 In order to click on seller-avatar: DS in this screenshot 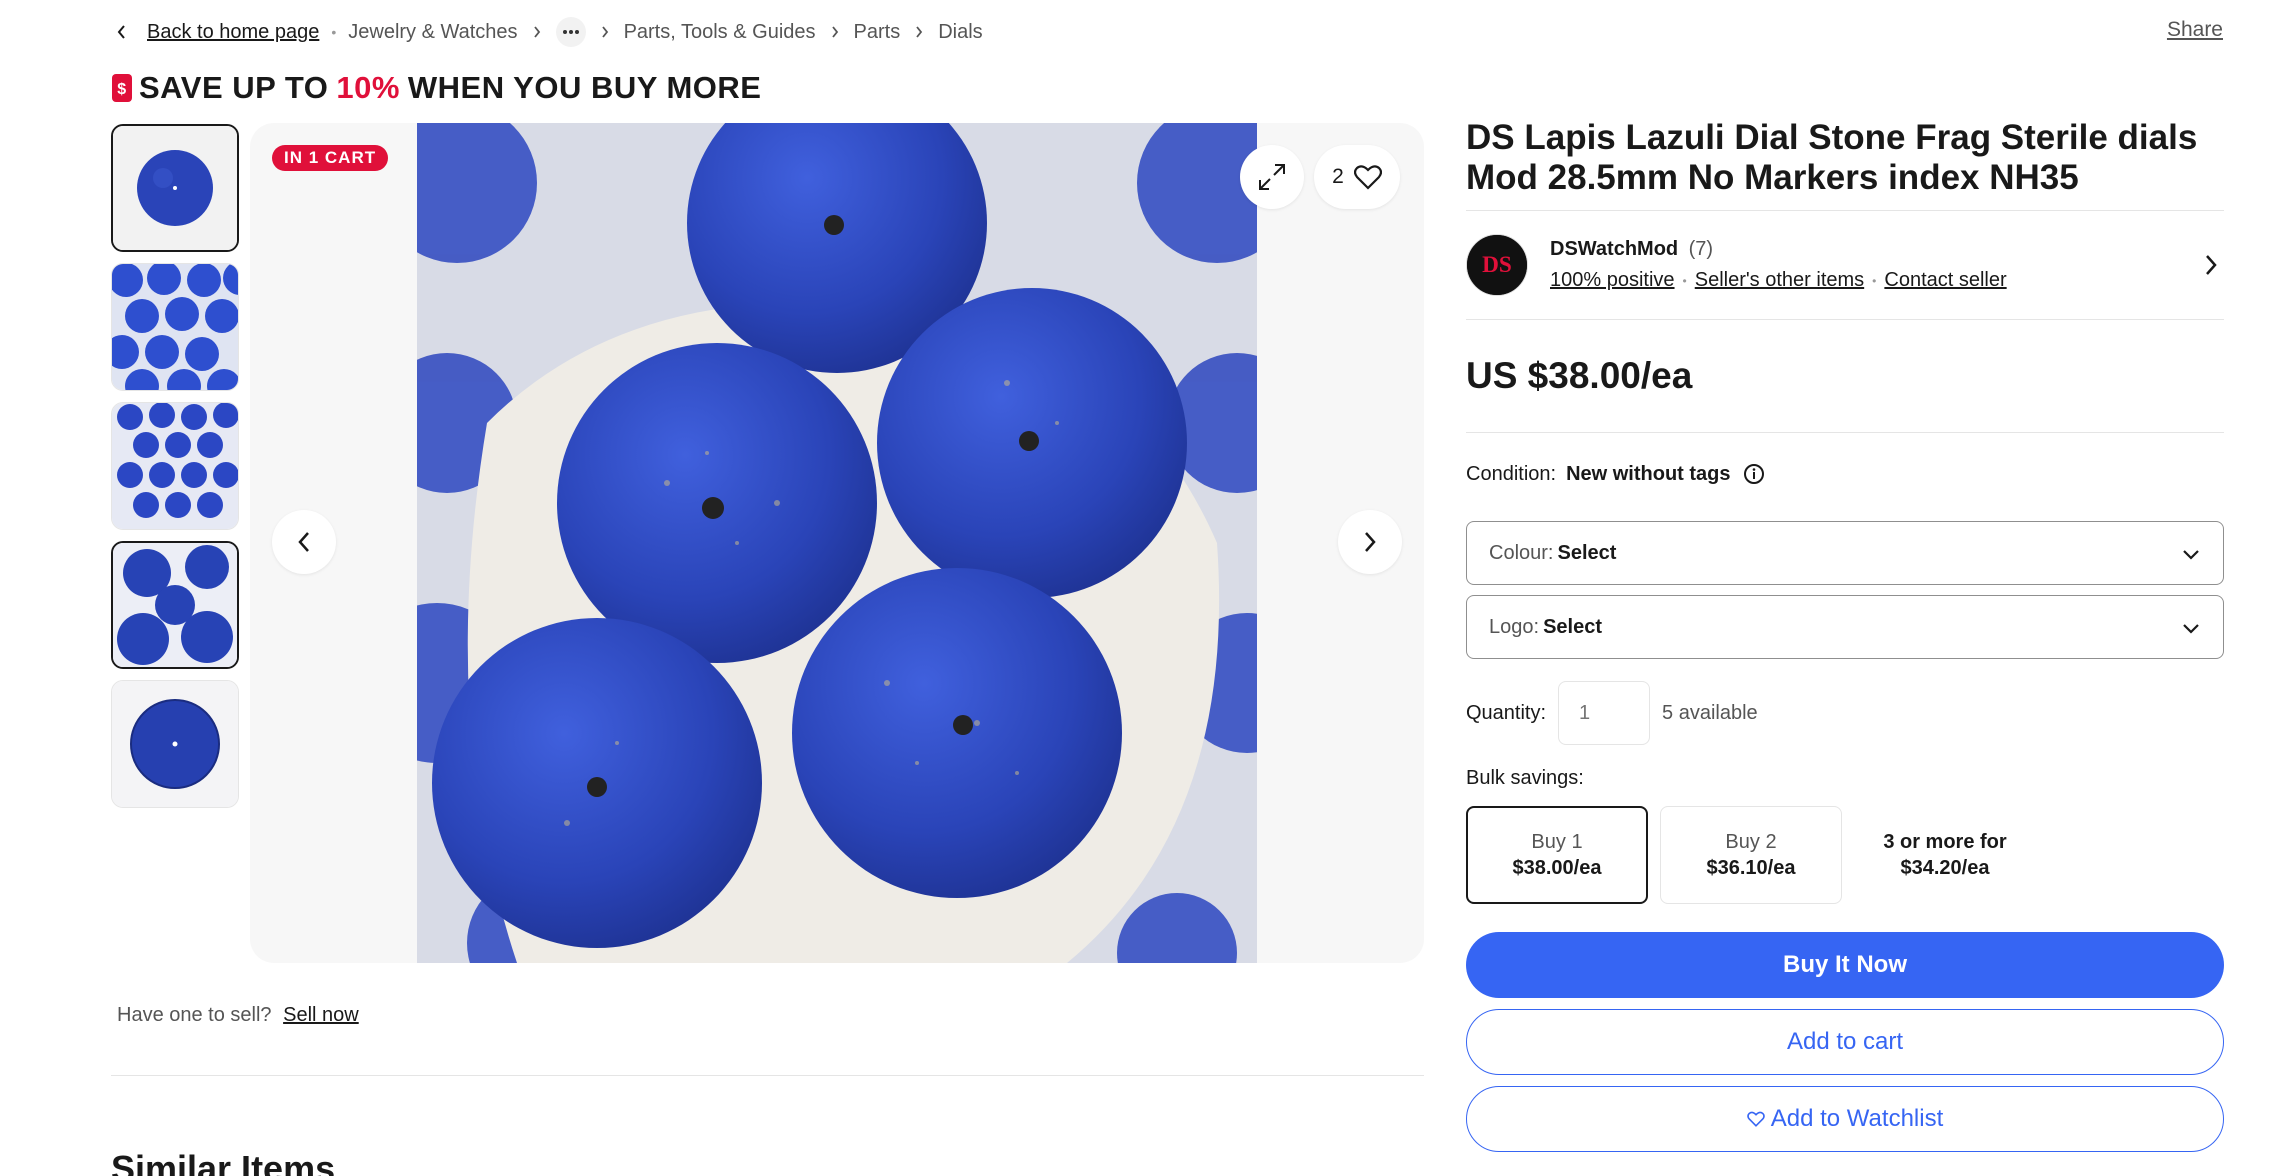, I will do `click(1497, 265)`.